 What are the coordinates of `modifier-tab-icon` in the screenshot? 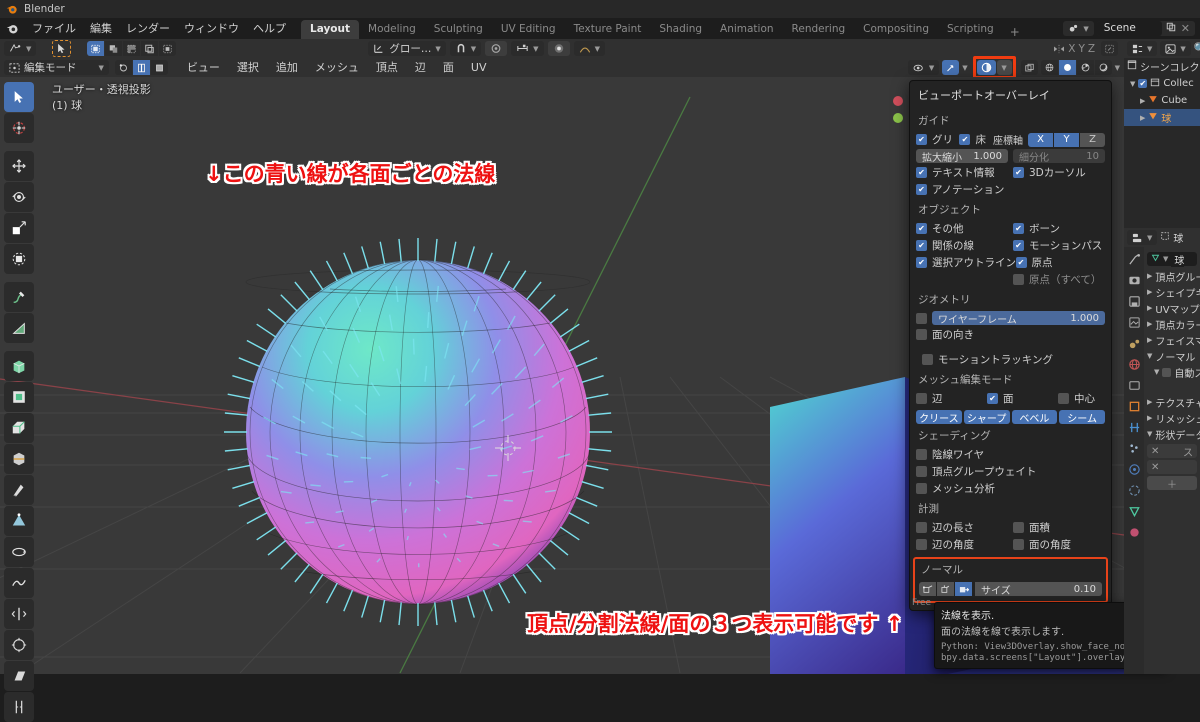 It's located at (1134, 427).